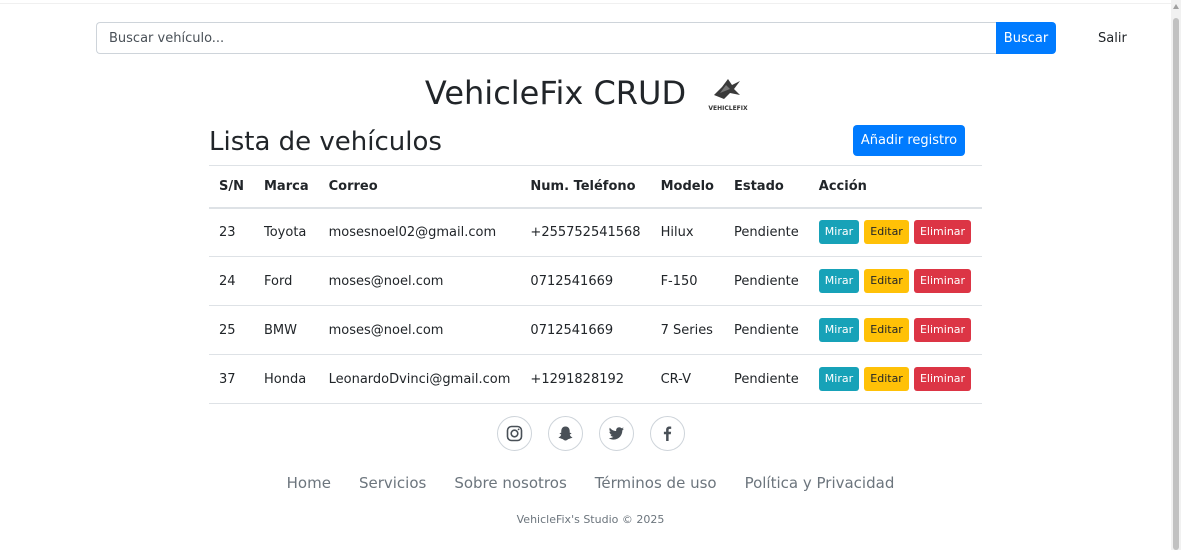 This screenshot has width=1181, height=550. What do you see at coordinates (656, 483) in the screenshot?
I see `footer-link-terms: Términos de uso` at bounding box center [656, 483].